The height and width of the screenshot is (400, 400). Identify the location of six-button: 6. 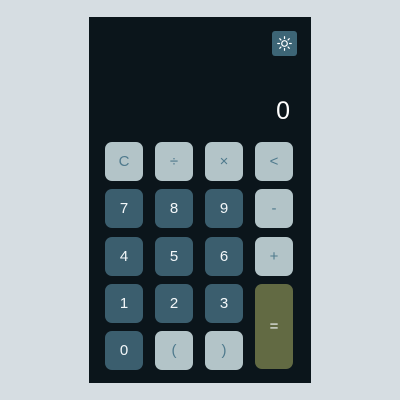
(224, 256).